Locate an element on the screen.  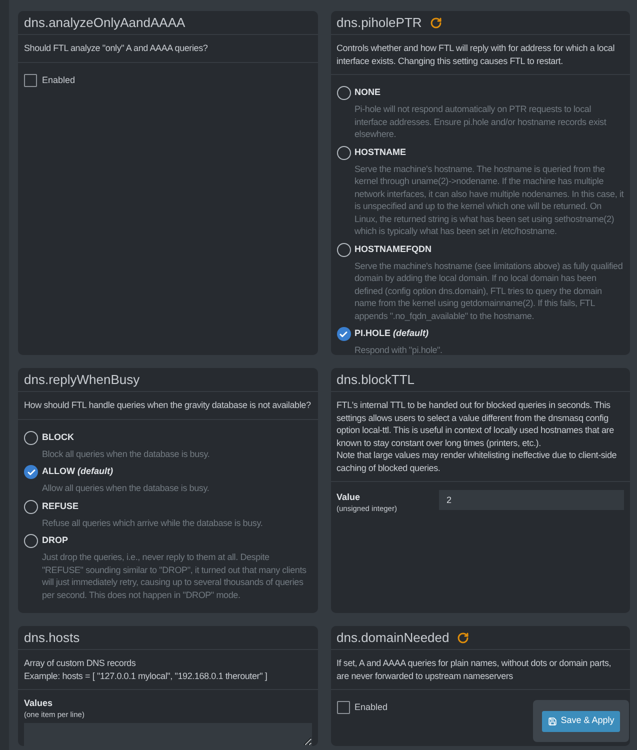
option-label: BLOCK is located at coordinates (58, 437).